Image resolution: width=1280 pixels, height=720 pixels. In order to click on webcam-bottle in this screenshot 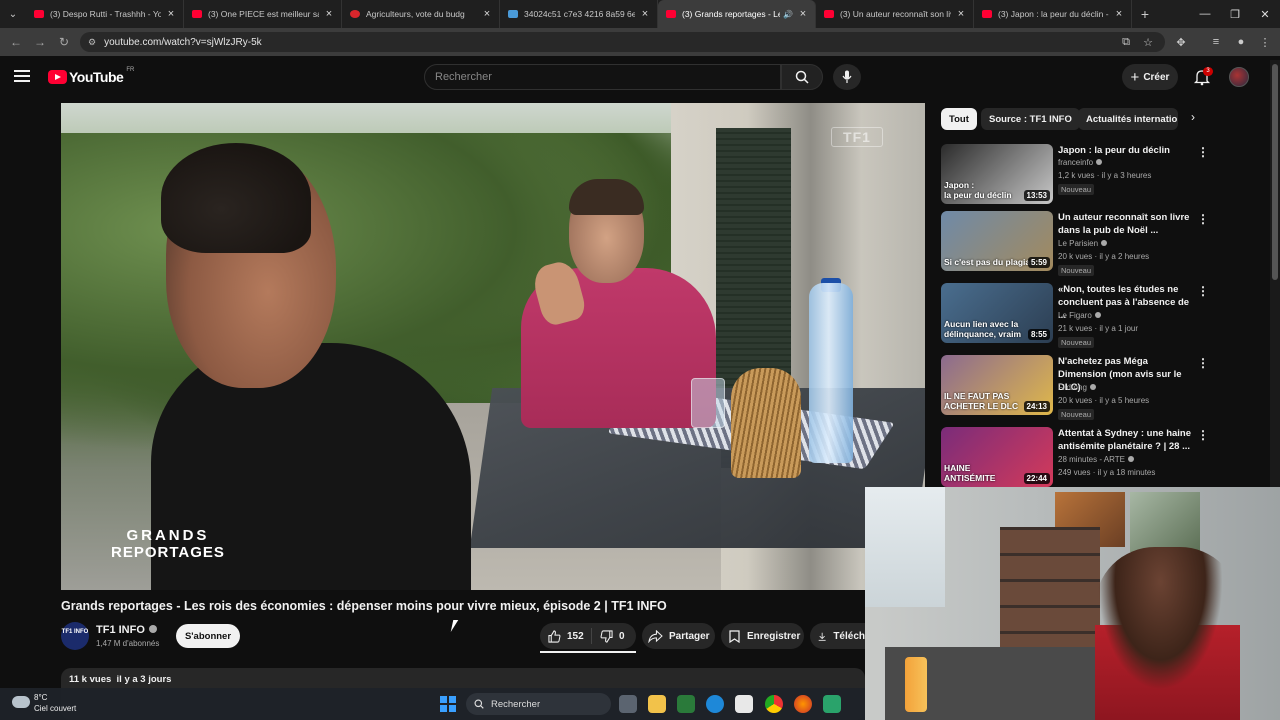, I will do `click(916, 684)`.